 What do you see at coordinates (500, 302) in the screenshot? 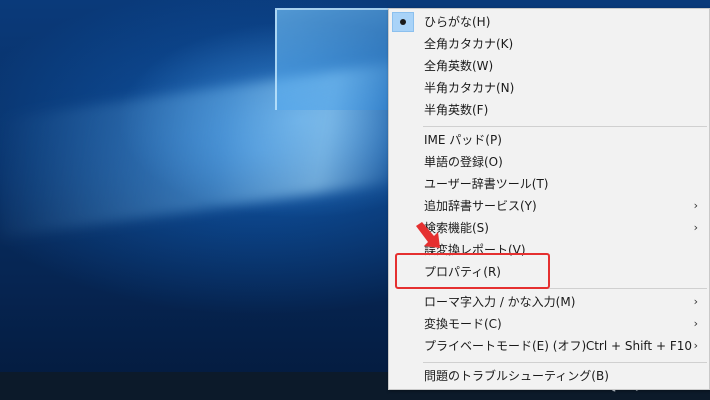
I see `menu-item-label: ローマ字入力 / かな入力(M)` at bounding box center [500, 302].